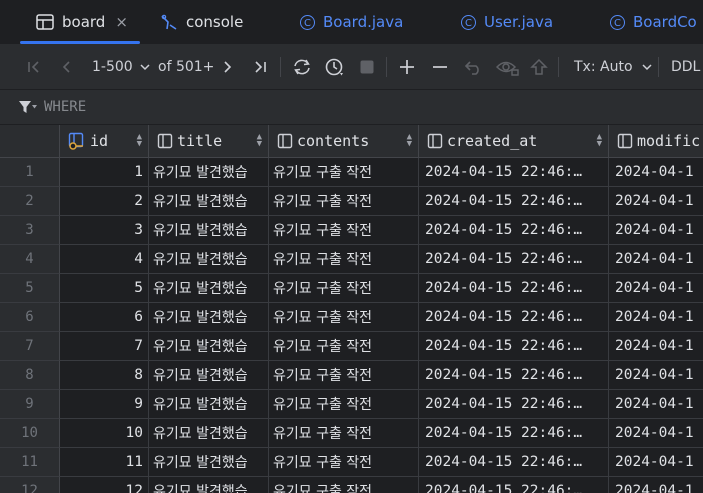  I want to click on cell-id: 6, so click(104, 317).